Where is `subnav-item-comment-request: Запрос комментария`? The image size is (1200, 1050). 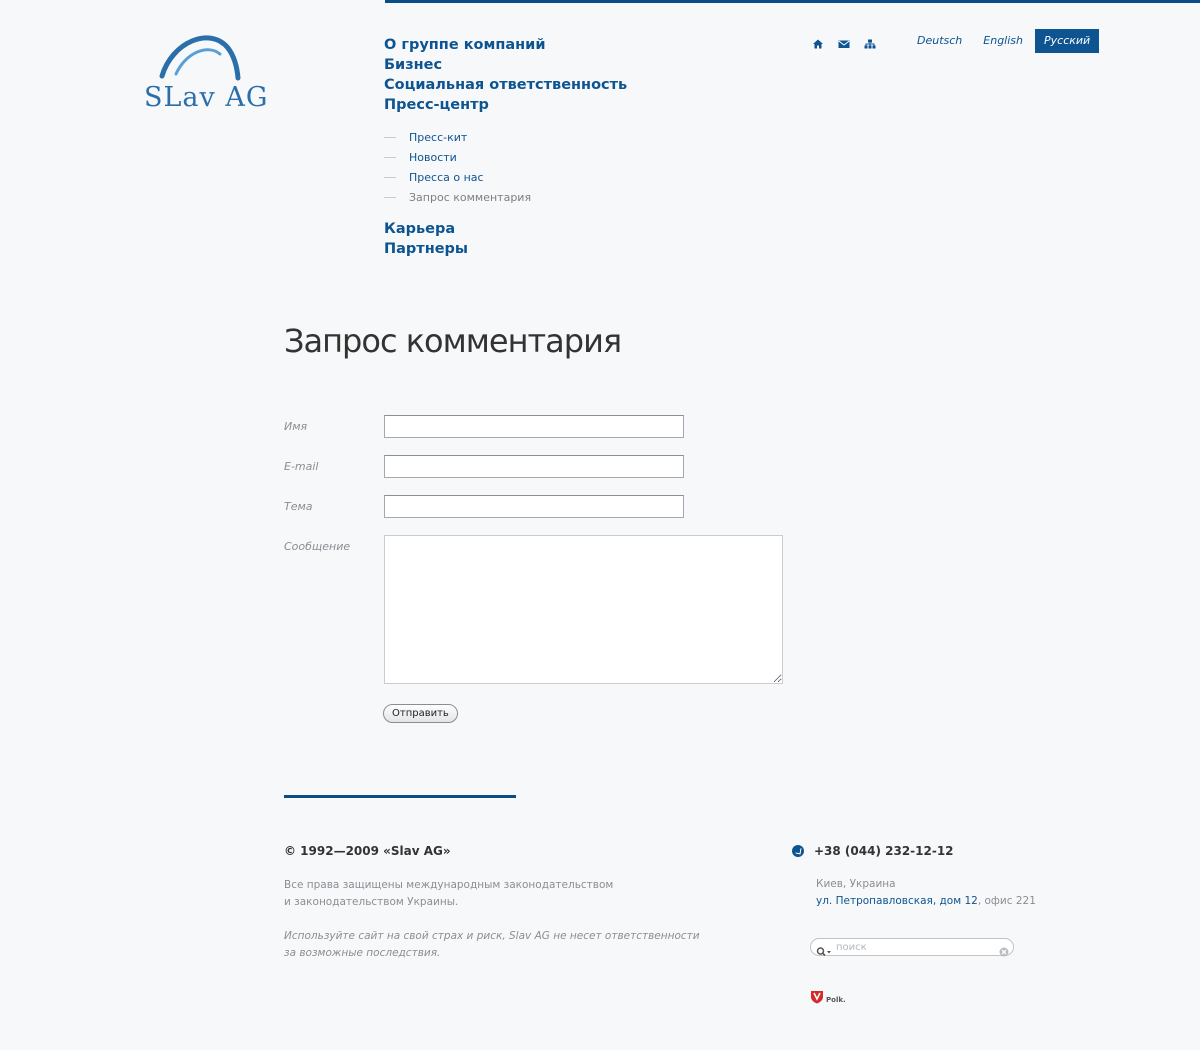
subnav-item-comment-request: Запрос комментария is located at coordinates (505, 197).